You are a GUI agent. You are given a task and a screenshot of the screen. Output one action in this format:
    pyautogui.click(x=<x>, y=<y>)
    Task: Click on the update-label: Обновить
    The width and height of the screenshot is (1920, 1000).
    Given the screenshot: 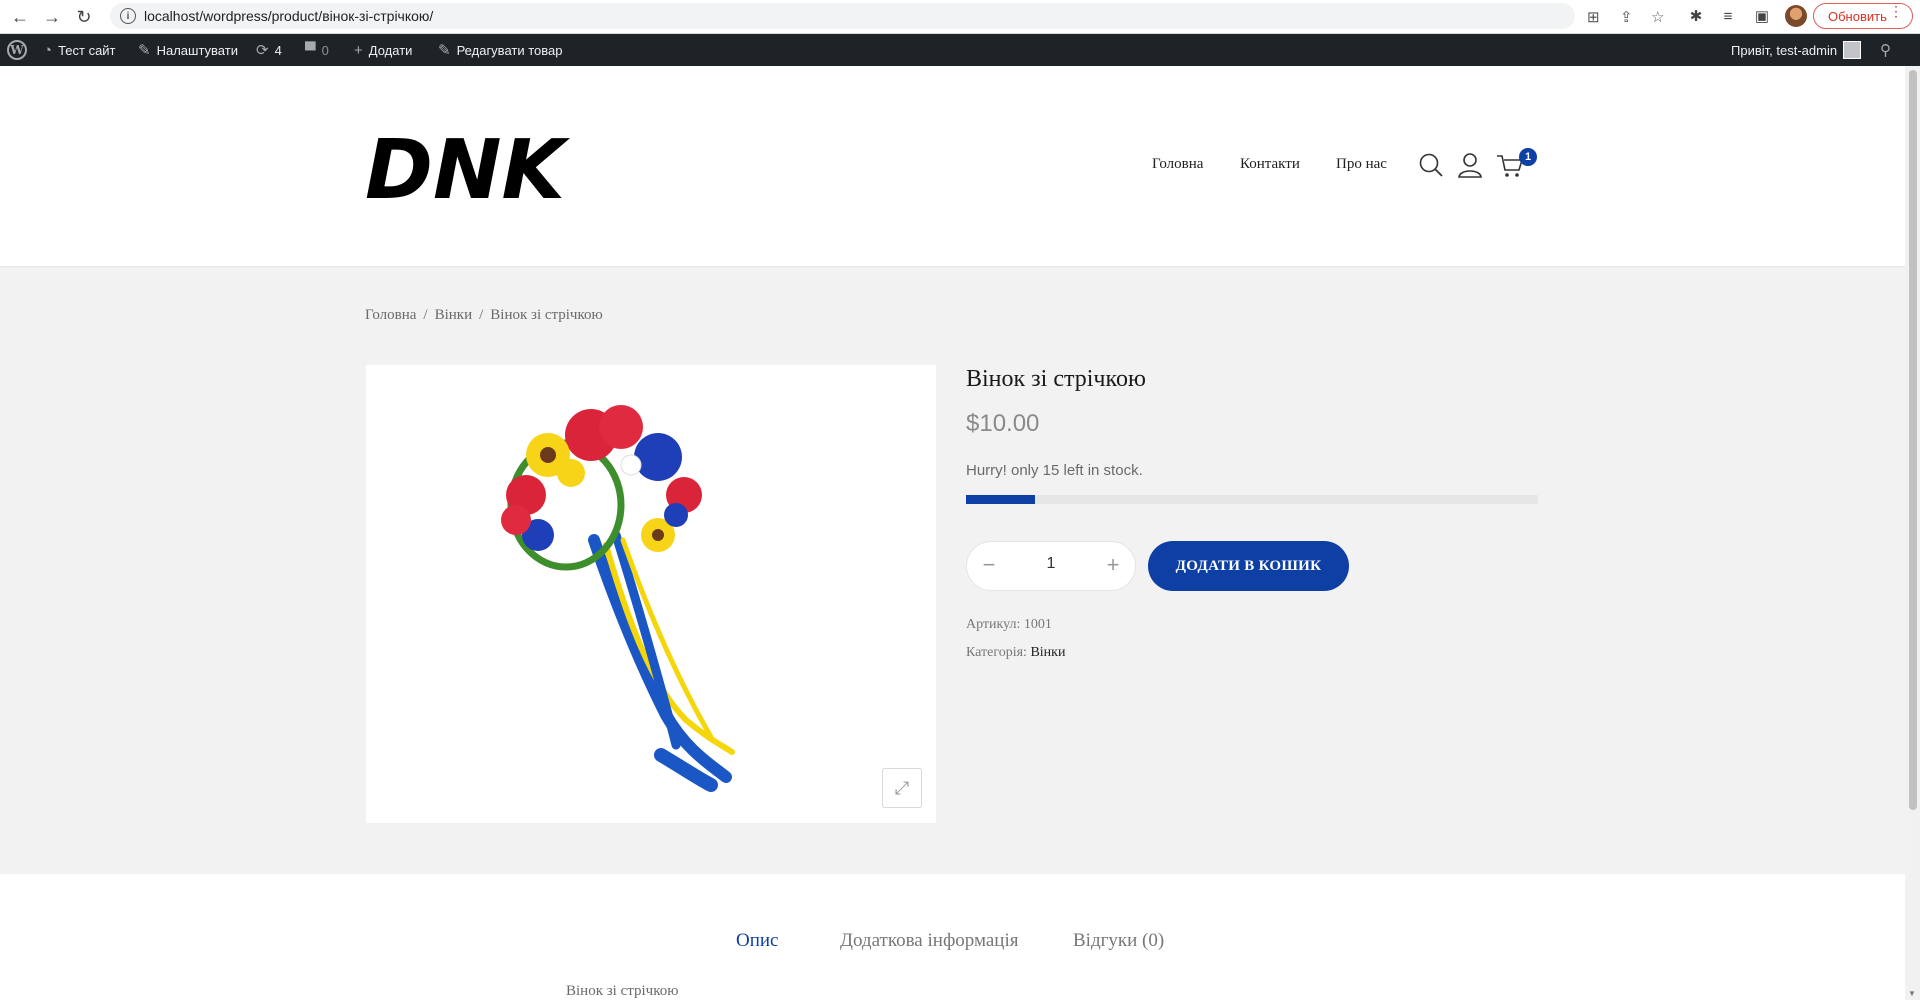 What is the action you would take?
    pyautogui.click(x=1857, y=16)
    